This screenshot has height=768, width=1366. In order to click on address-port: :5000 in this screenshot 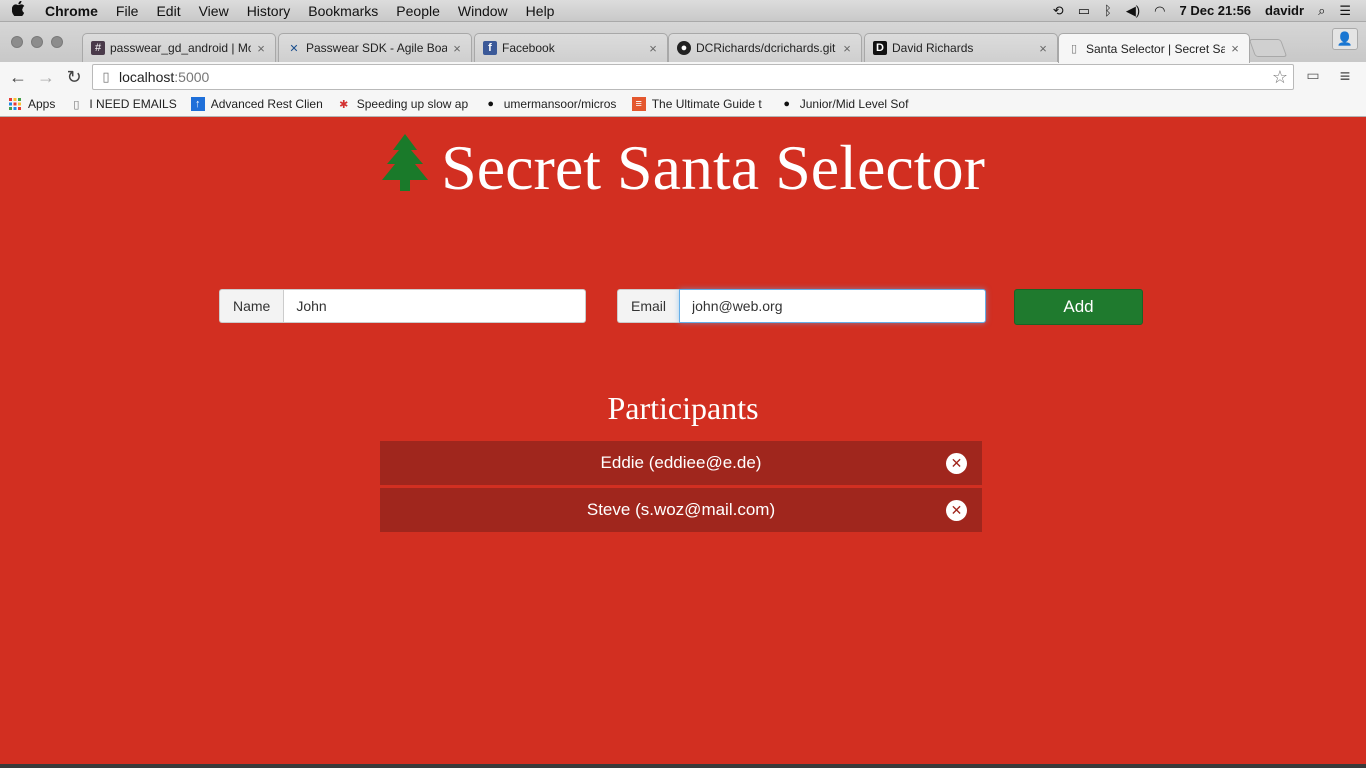, I will do `click(192, 77)`.